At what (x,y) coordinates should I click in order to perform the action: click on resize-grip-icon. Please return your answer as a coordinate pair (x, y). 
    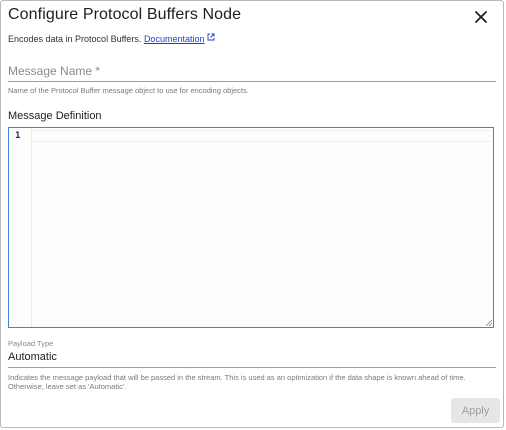
    Looking at the image, I should click on (489, 323).